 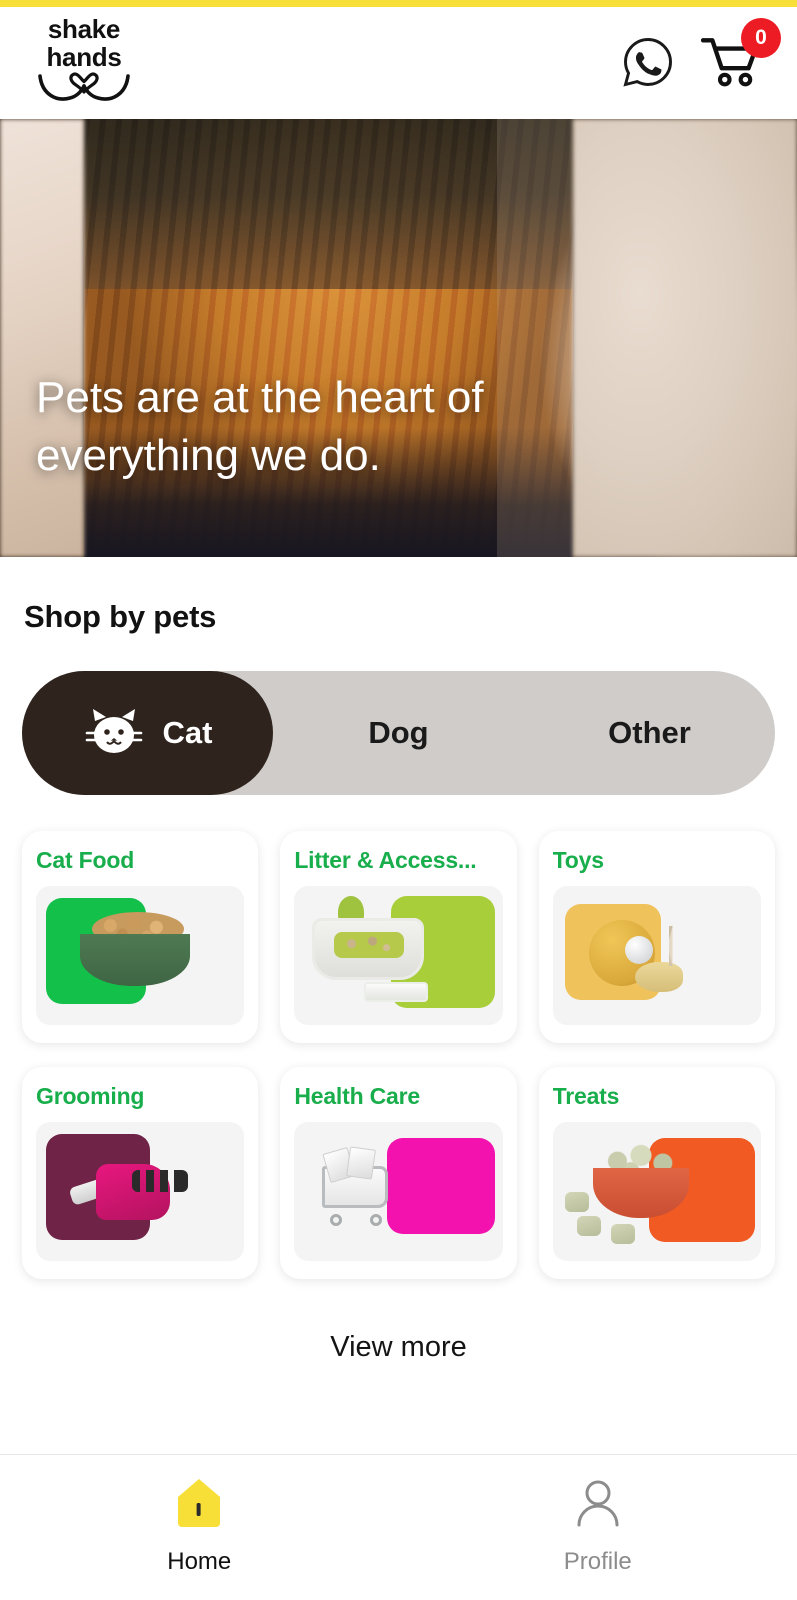 What do you see at coordinates (398, 3) in the screenshot?
I see `top-accent-bar` at bounding box center [398, 3].